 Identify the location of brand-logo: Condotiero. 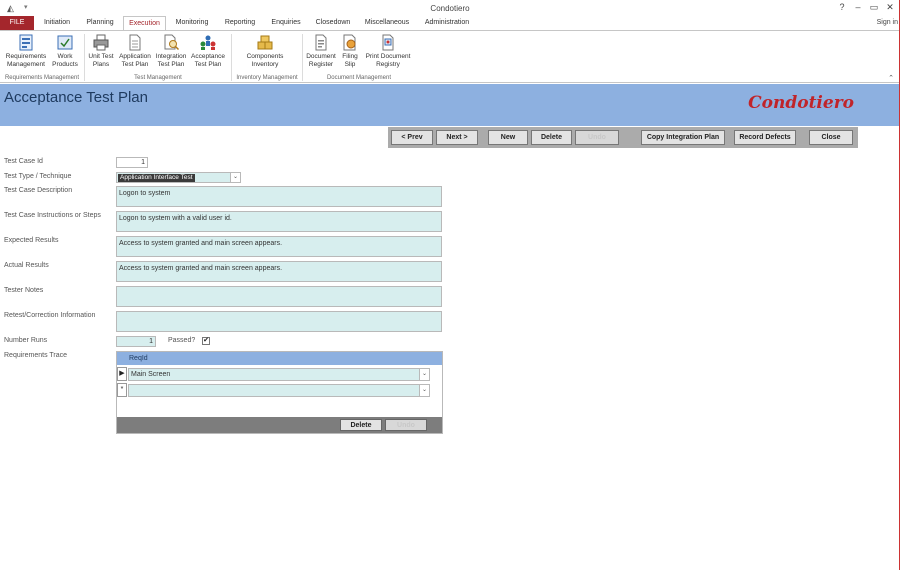
(801, 103).